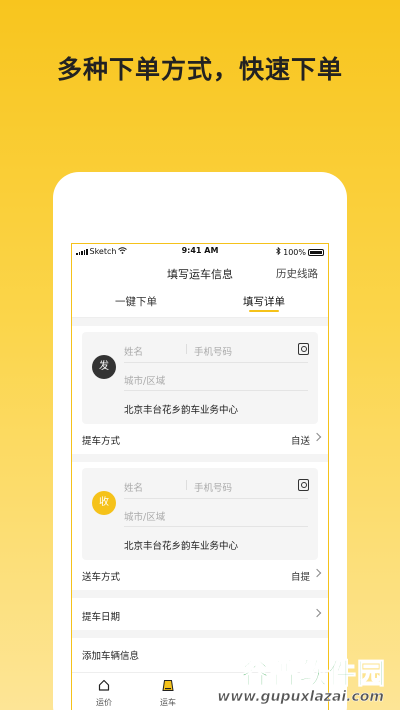  What do you see at coordinates (200, 271) in the screenshot?
I see `nav-bar: 填写运车信息 历史线路` at bounding box center [200, 271].